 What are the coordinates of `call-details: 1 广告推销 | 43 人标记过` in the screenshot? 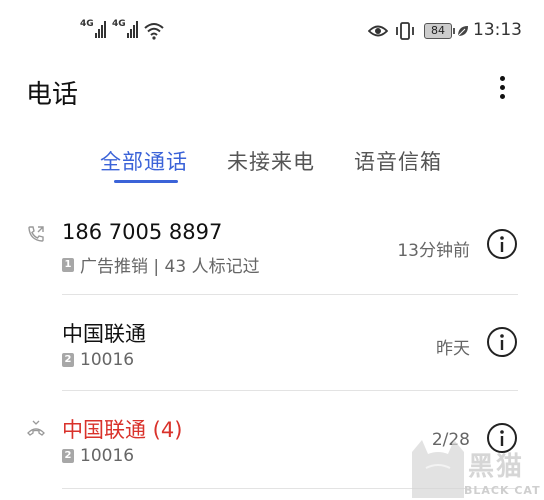 It's located at (161, 264).